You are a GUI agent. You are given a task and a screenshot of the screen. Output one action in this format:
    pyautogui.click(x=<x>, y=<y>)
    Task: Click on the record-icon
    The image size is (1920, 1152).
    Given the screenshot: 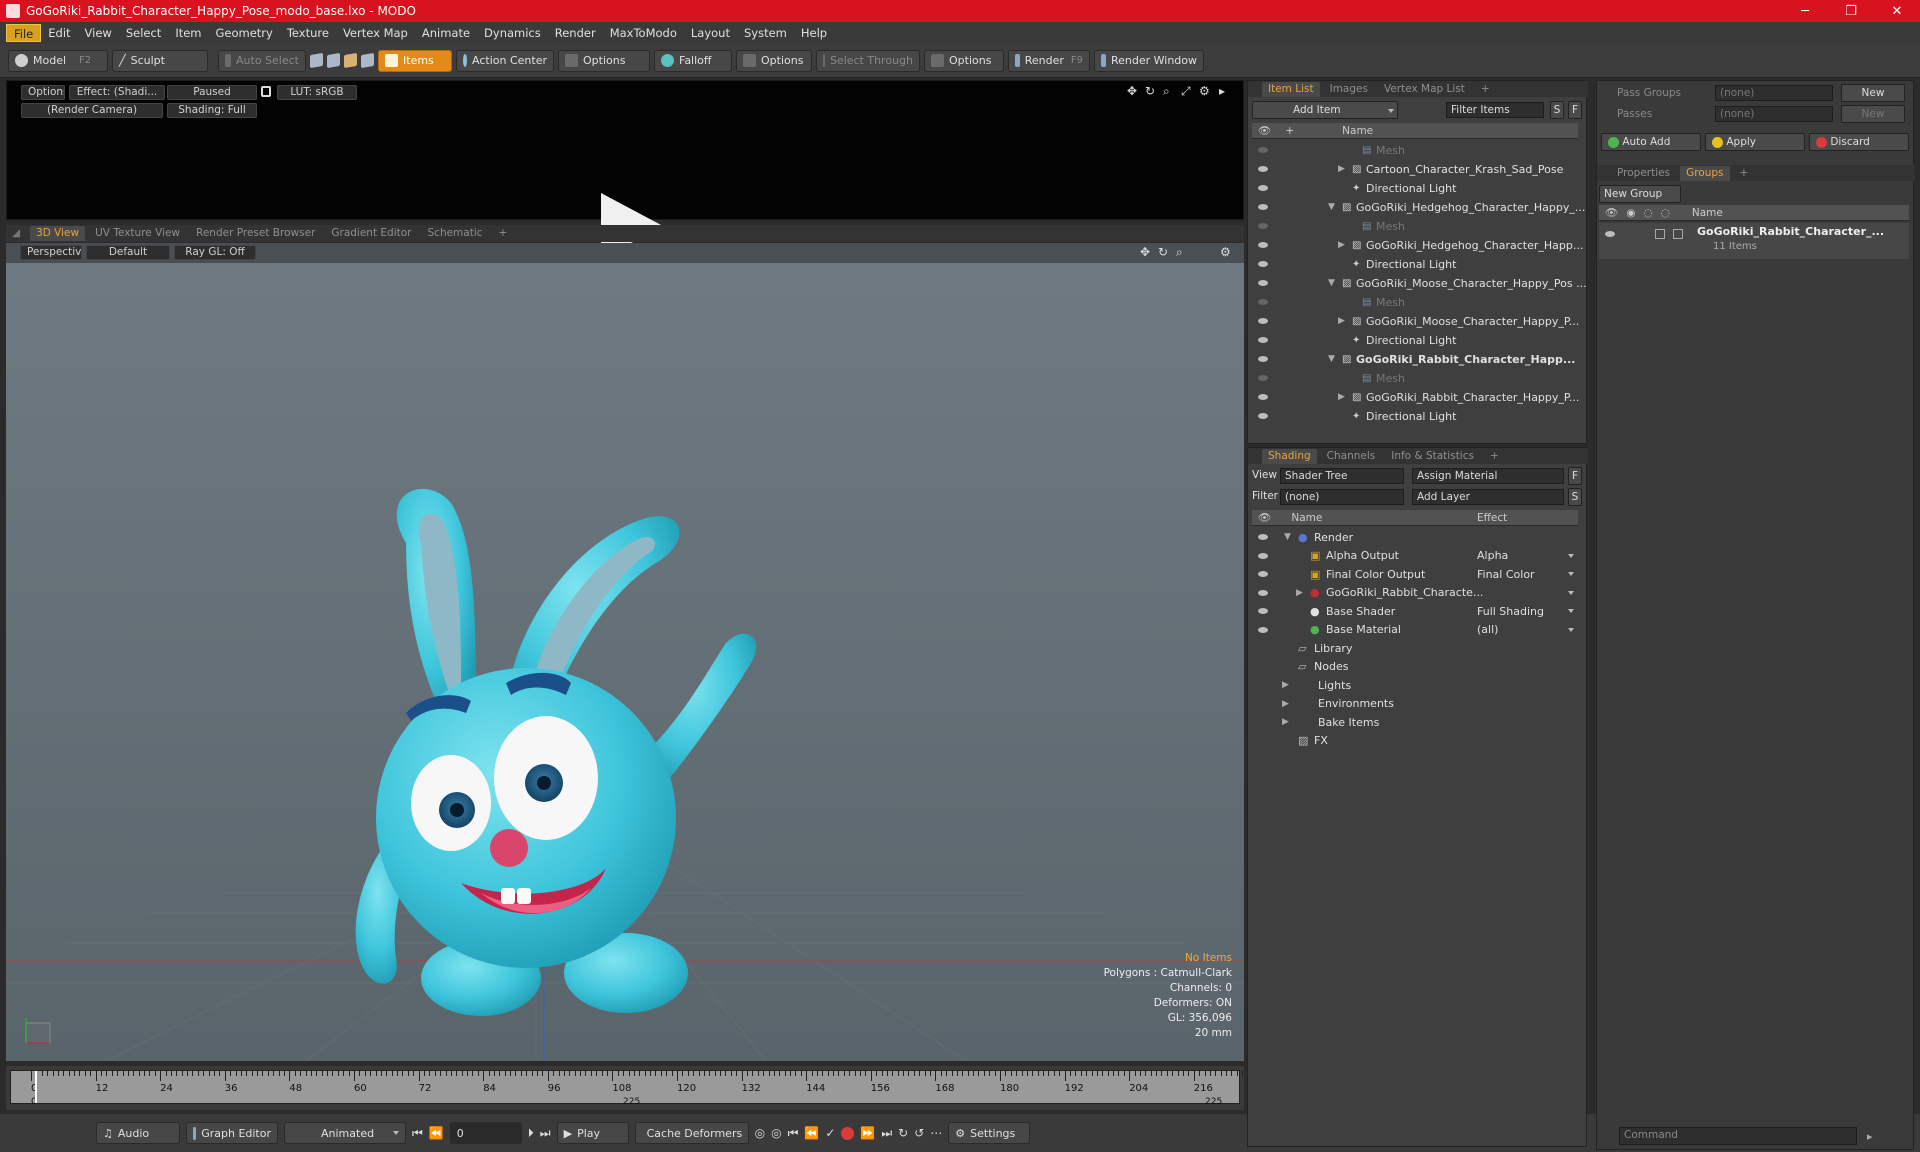 What is the action you would take?
    pyautogui.click(x=848, y=1133)
    